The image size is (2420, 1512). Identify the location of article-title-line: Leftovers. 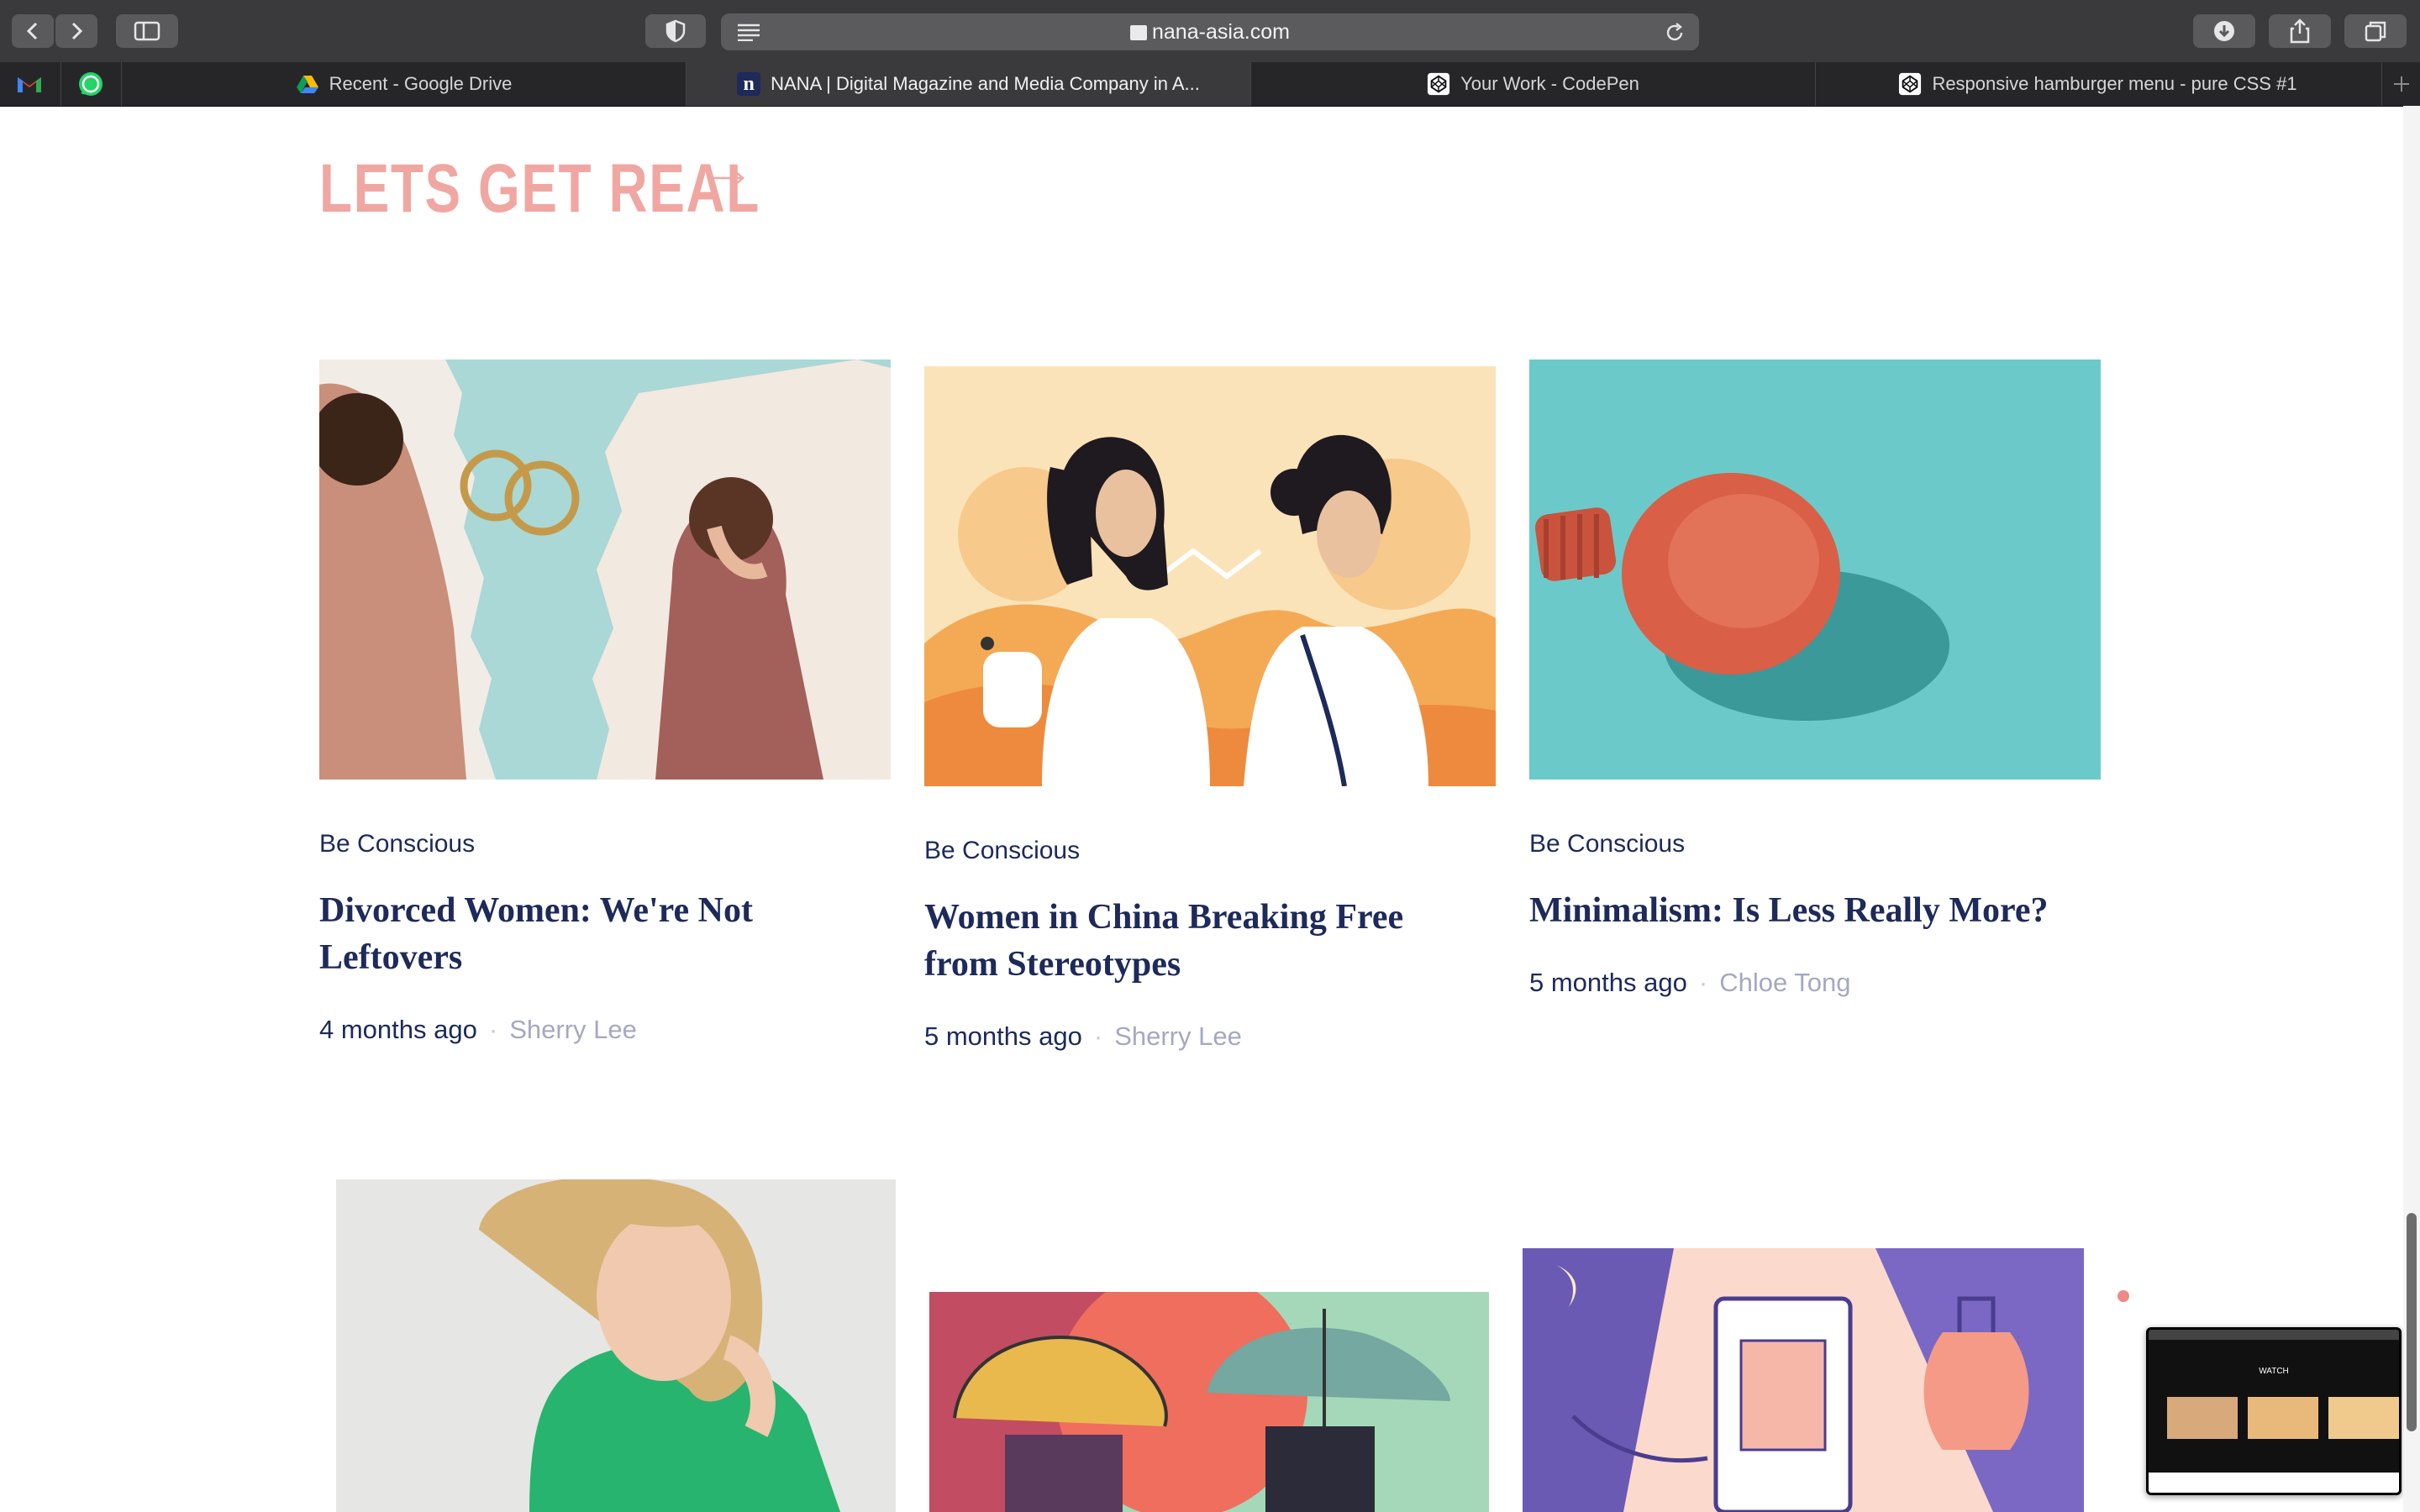
(391, 957).